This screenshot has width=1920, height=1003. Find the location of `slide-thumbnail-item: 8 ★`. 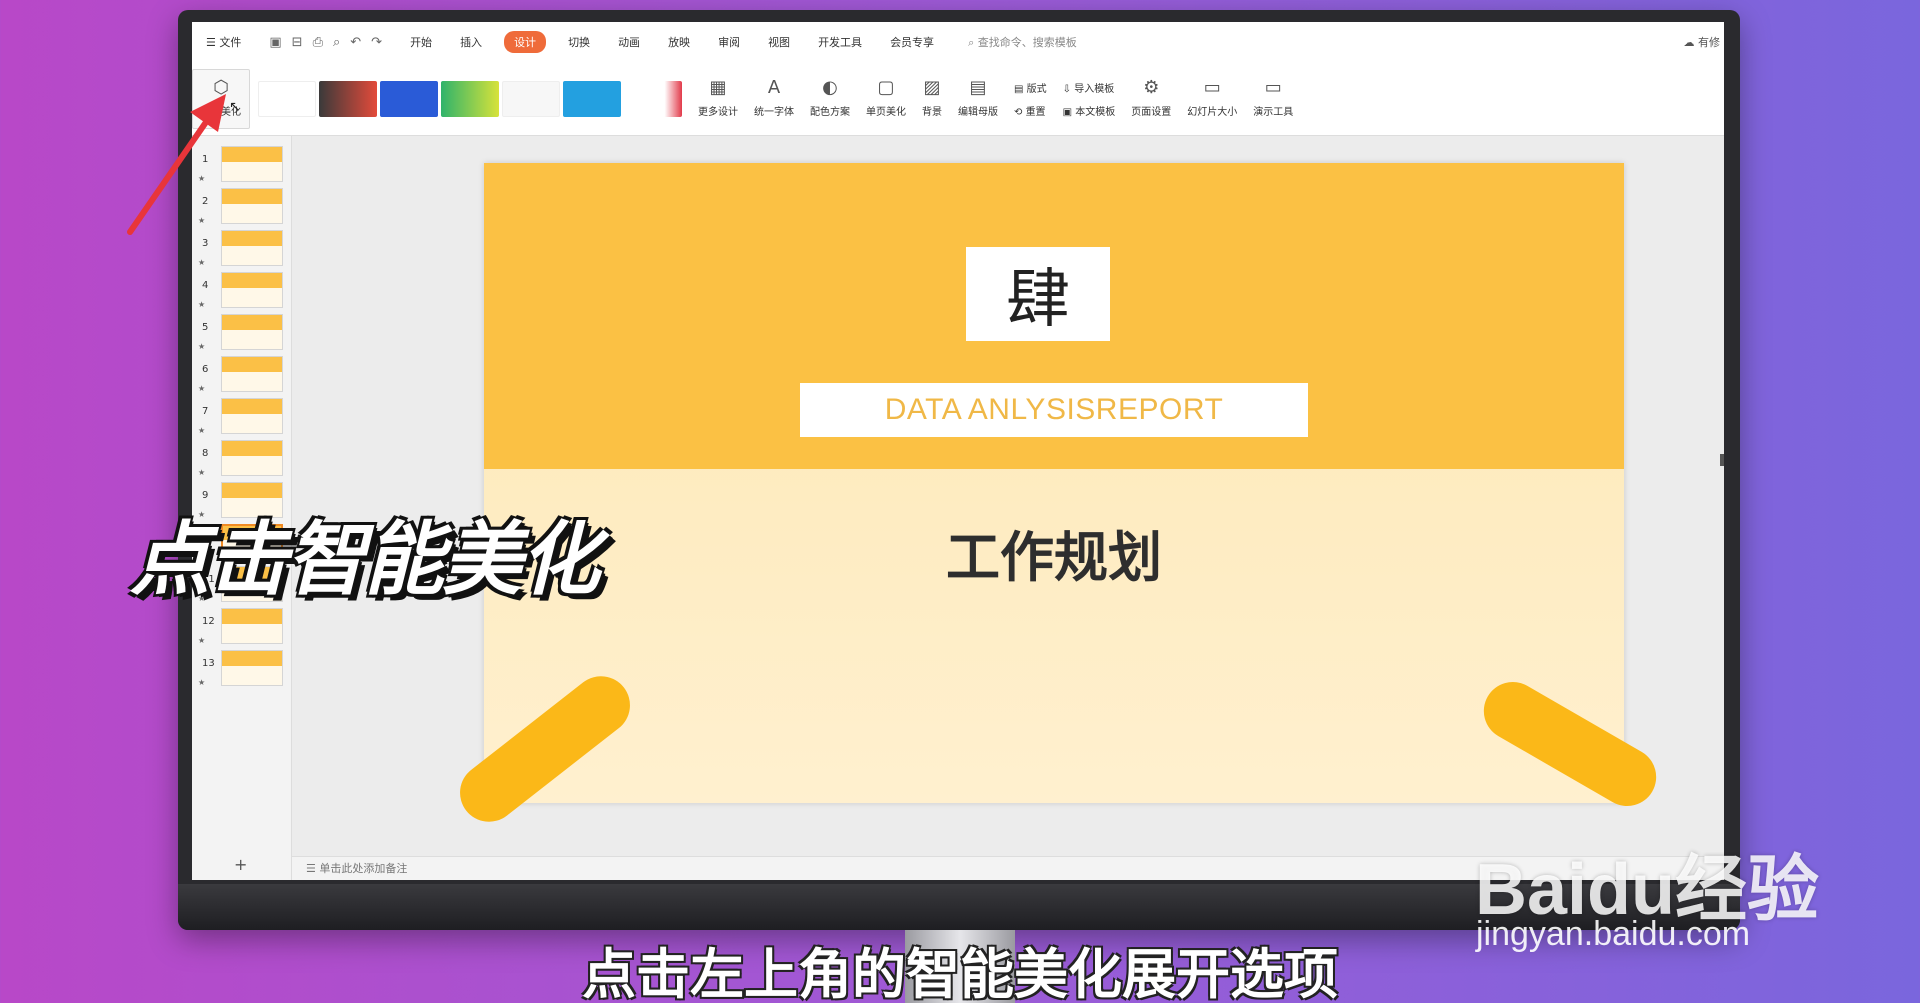

slide-thumbnail-item: 8 ★ is located at coordinates (242, 462).